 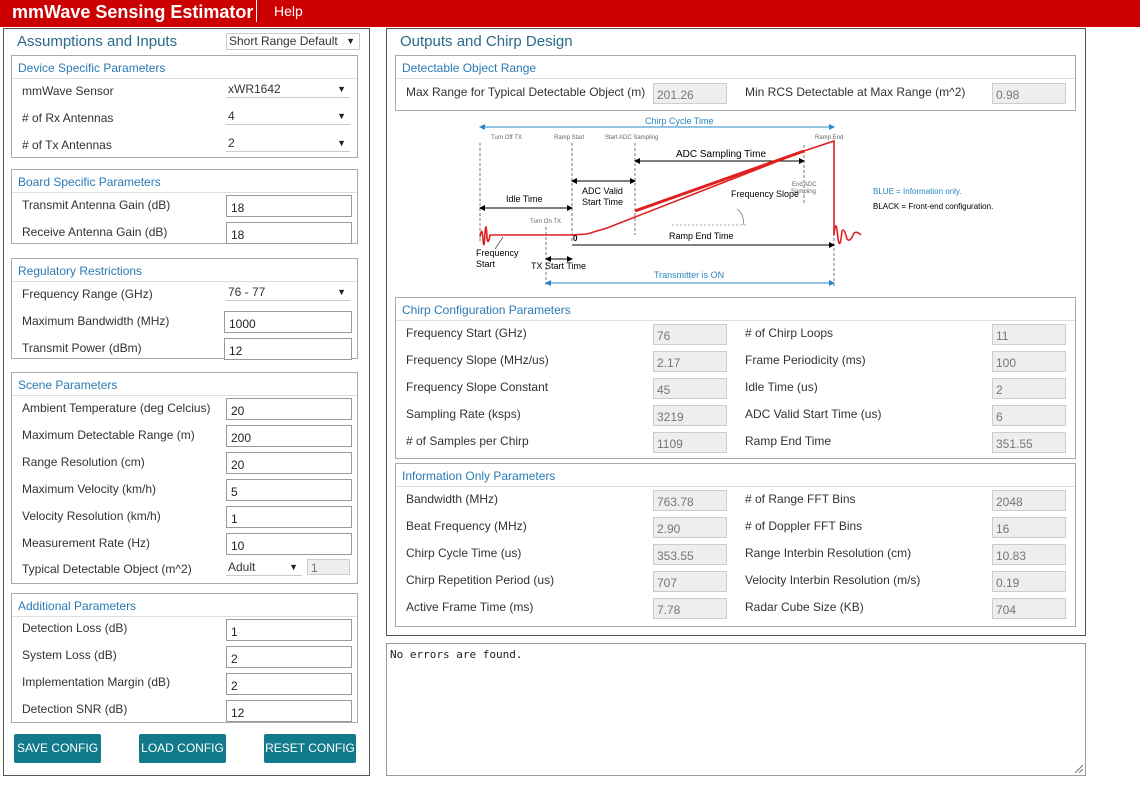 What do you see at coordinates (256, 11) in the screenshot?
I see `header-divider` at bounding box center [256, 11].